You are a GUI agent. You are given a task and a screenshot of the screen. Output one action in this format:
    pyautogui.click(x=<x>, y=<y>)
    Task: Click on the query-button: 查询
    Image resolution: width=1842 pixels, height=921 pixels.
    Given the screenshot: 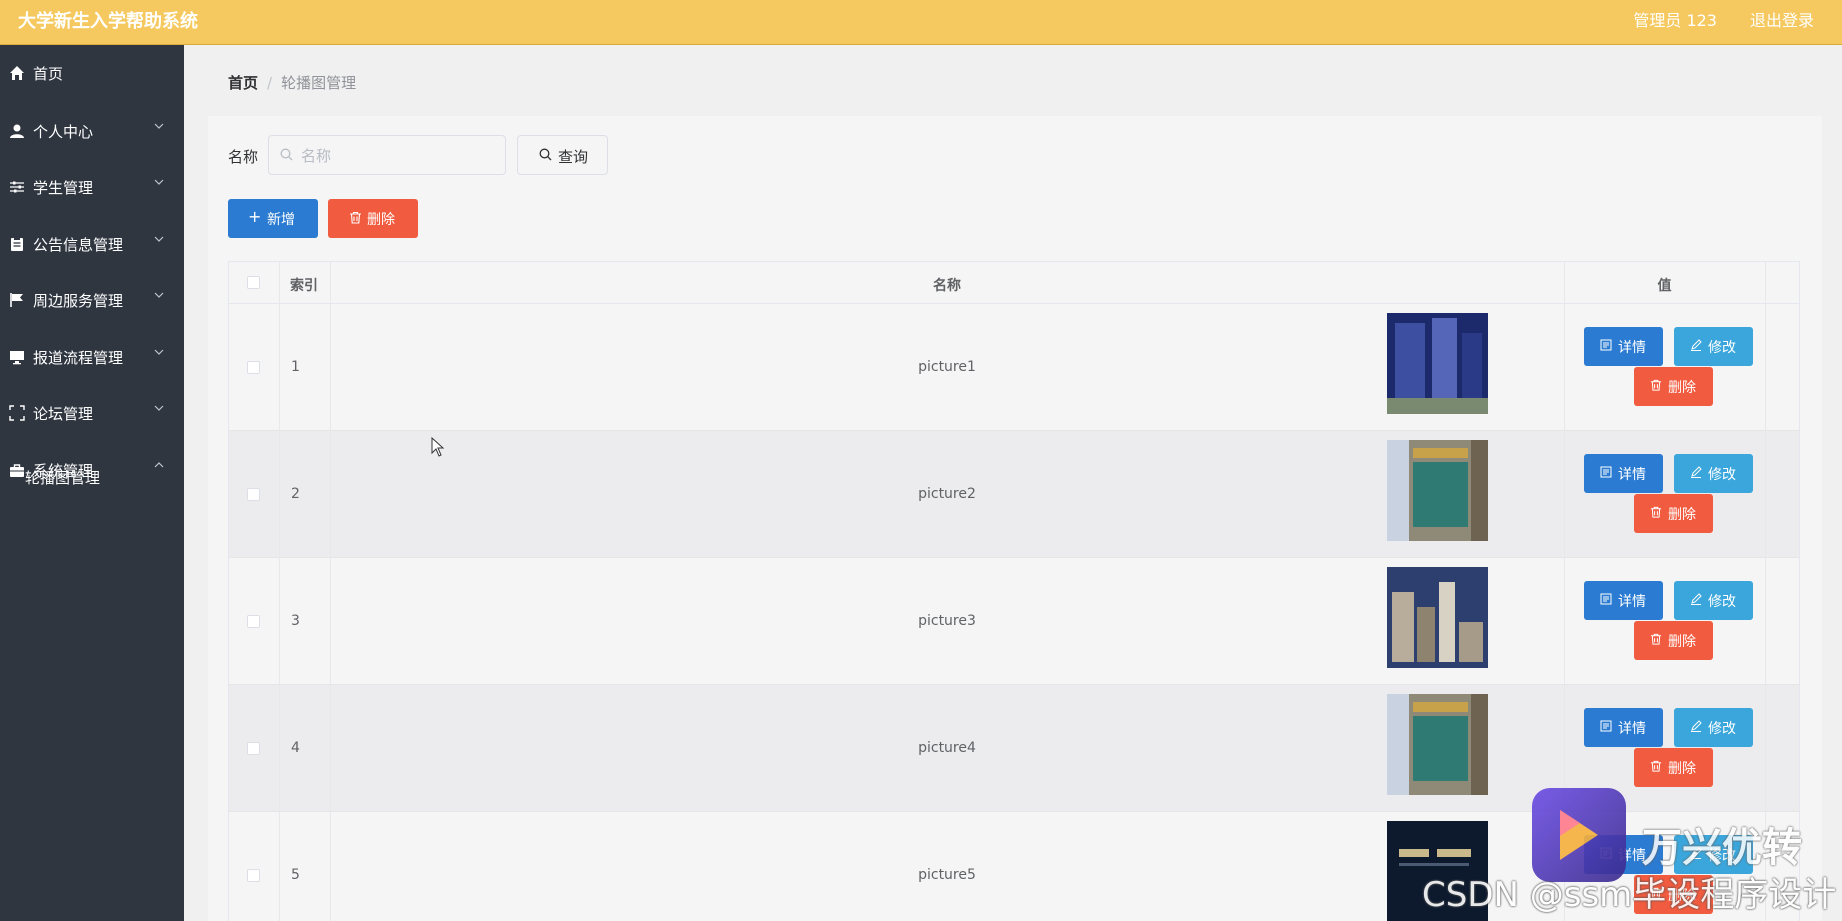 What is the action you would take?
    pyautogui.click(x=562, y=155)
    